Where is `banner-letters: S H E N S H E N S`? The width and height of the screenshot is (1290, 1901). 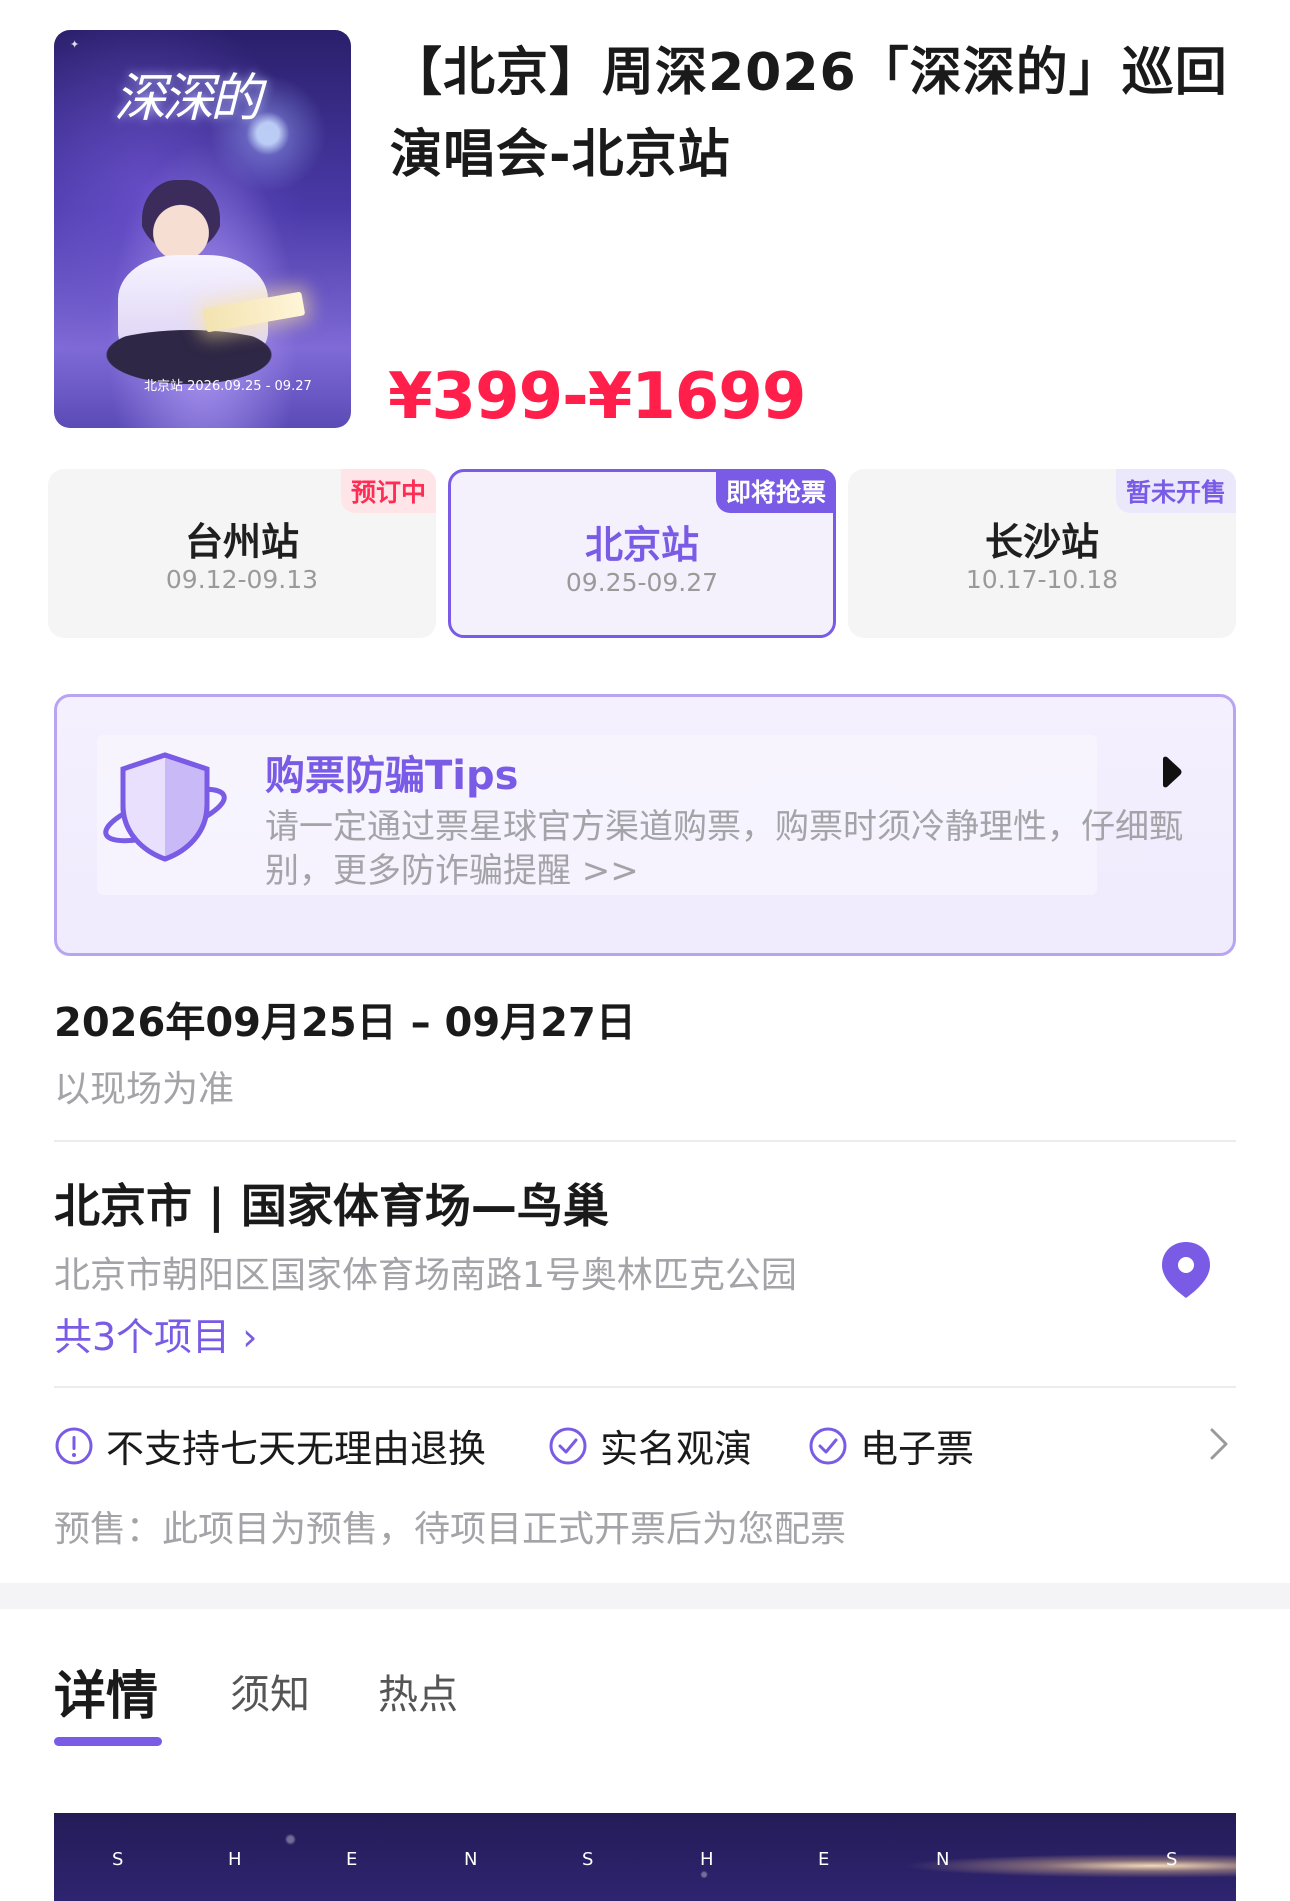
banner-letters: S H E N S H E N S is located at coordinates (645, 1864).